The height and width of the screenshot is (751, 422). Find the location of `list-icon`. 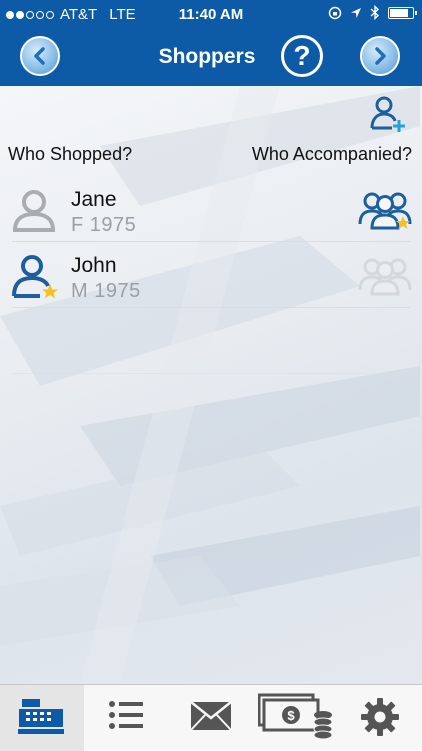

list-icon is located at coordinates (126, 715).